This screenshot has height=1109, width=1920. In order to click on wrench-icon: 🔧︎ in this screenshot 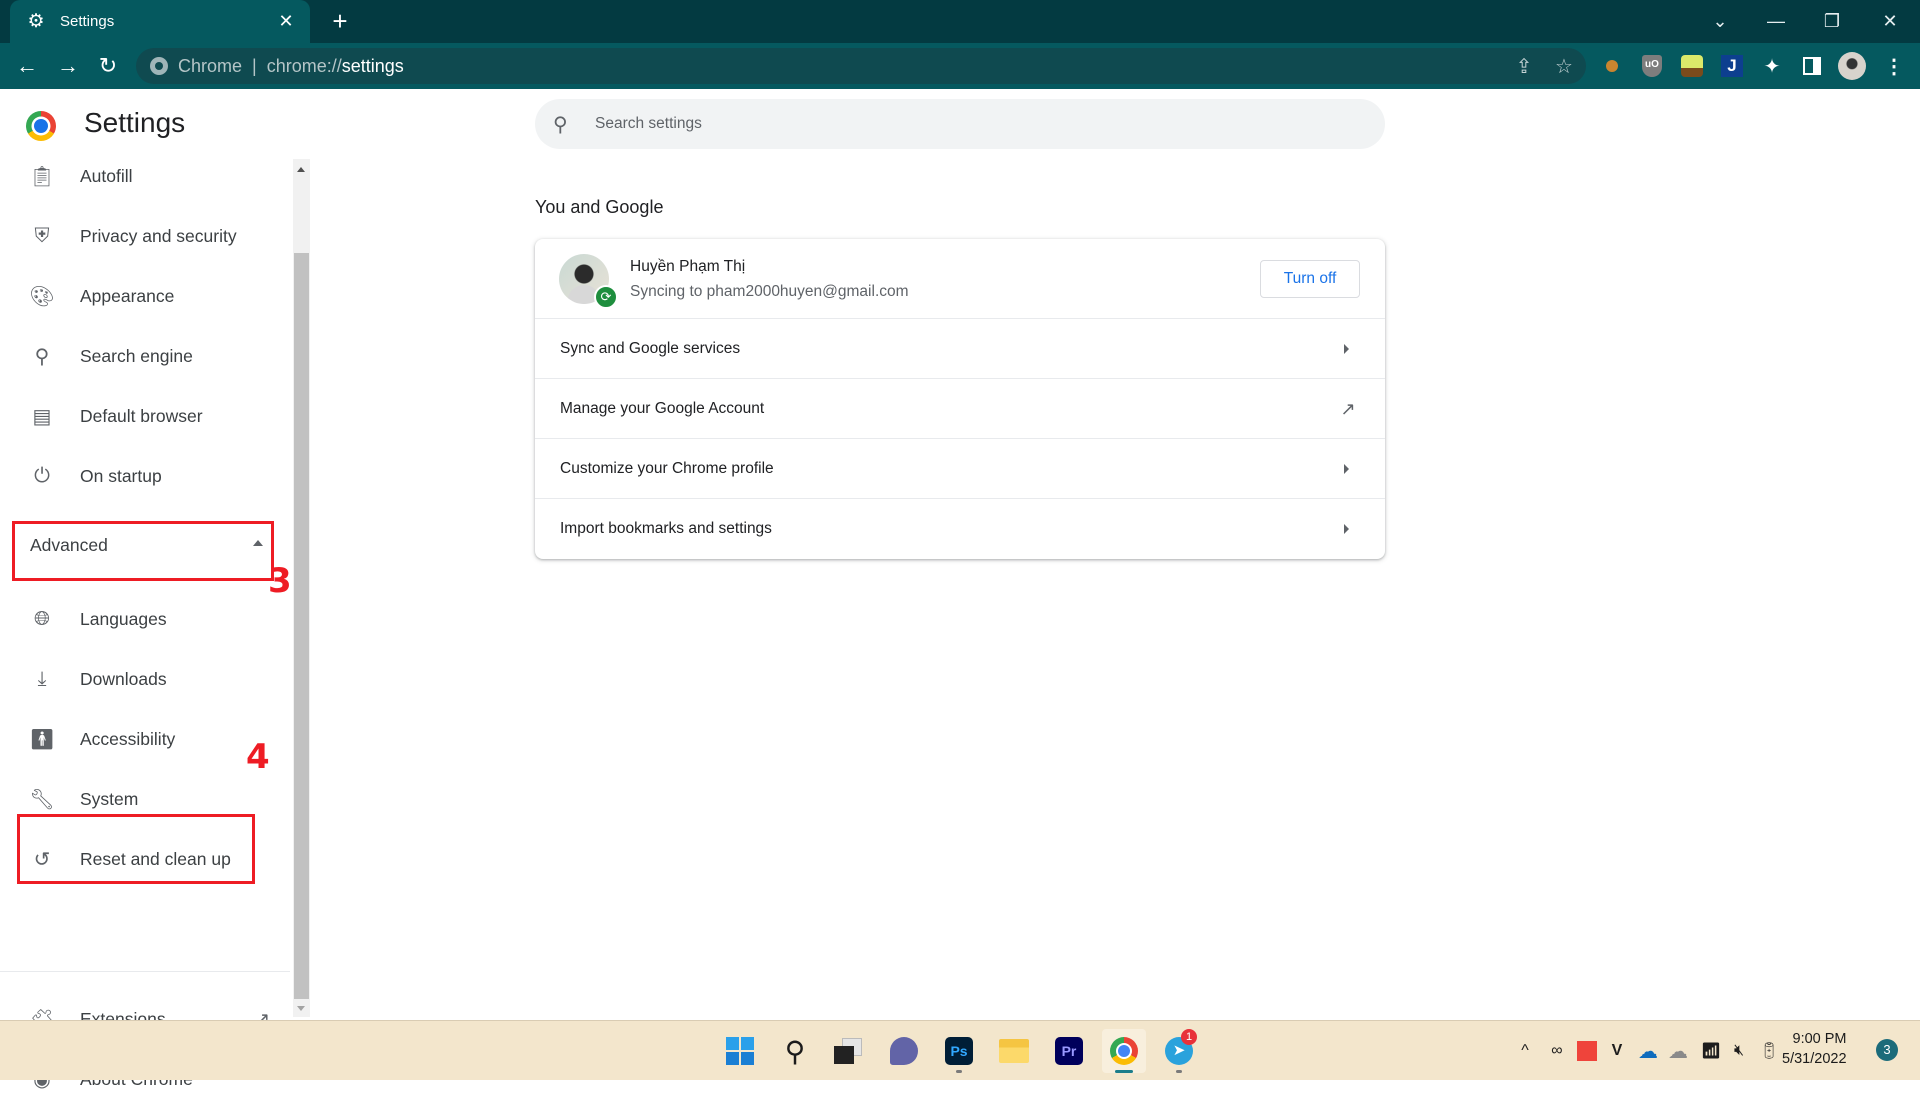, I will do `click(42, 799)`.